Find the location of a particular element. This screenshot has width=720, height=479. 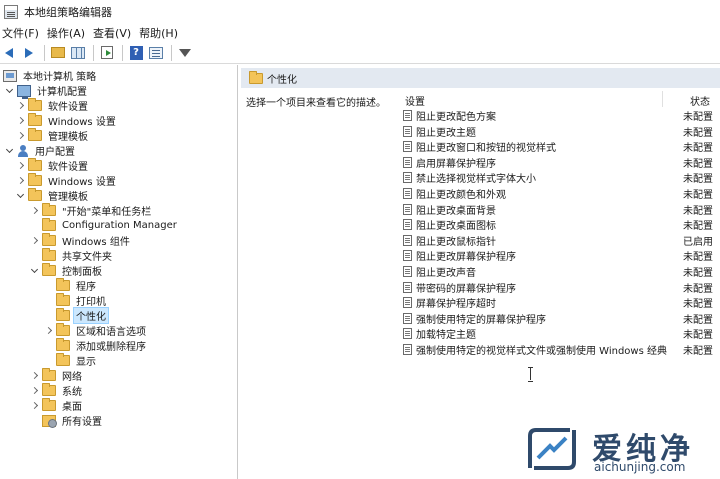

tree-item-user-windows-settings: Windows 设置 is located at coordinates (66, 180).